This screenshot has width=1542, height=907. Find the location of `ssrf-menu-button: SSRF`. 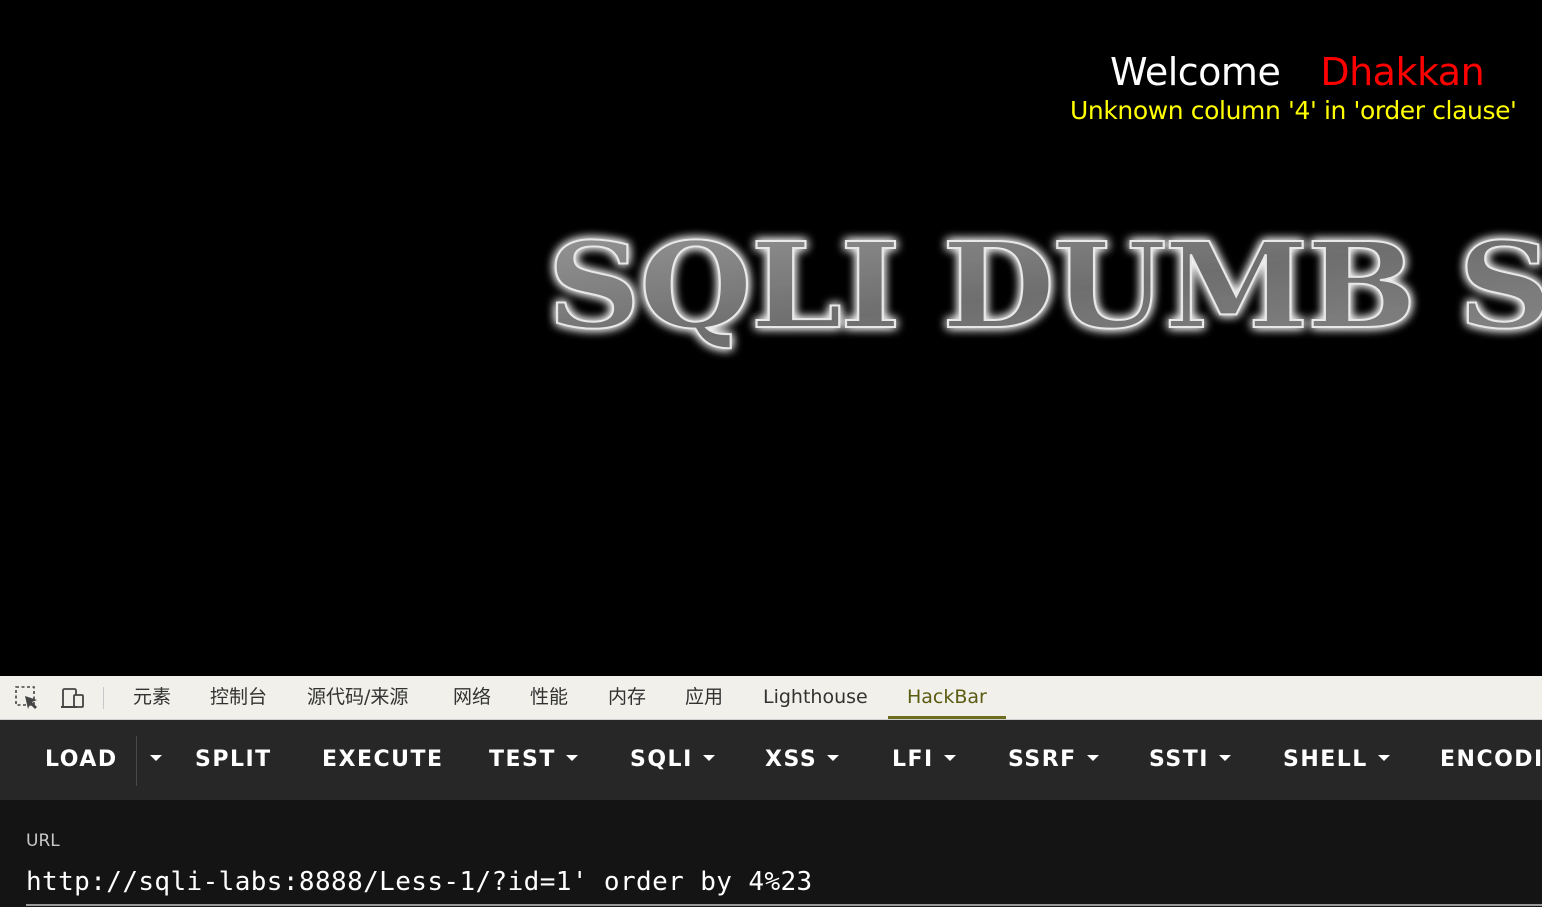

ssrf-menu-button: SSRF is located at coordinates (1053, 760).